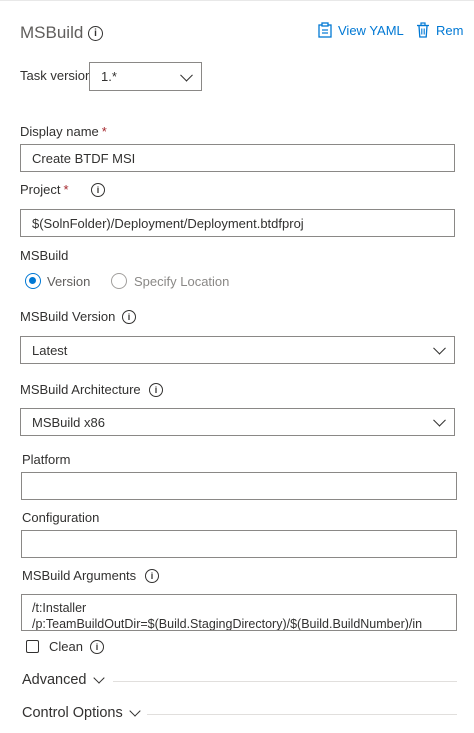  Describe the element at coordinates (44, 189) in the screenshot. I see `project-label: Project *` at that location.